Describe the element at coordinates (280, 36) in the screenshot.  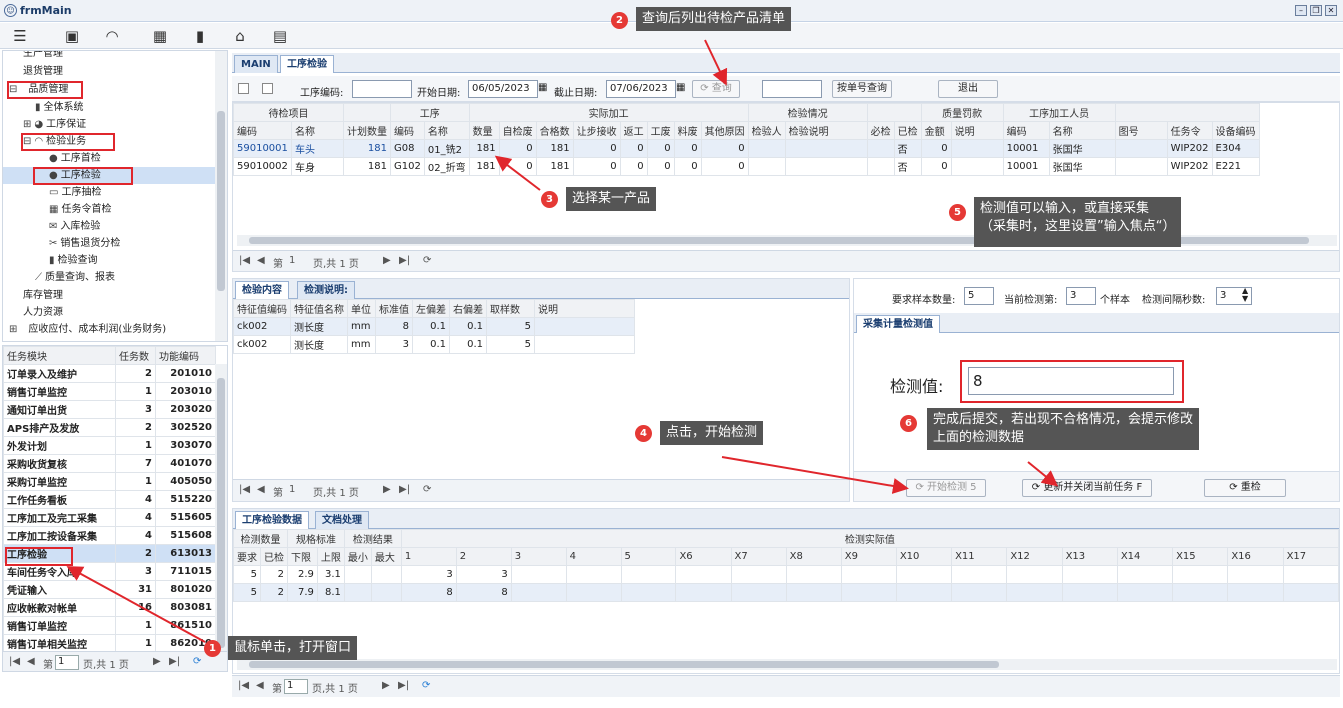
I see `image-icon: ▤` at that location.